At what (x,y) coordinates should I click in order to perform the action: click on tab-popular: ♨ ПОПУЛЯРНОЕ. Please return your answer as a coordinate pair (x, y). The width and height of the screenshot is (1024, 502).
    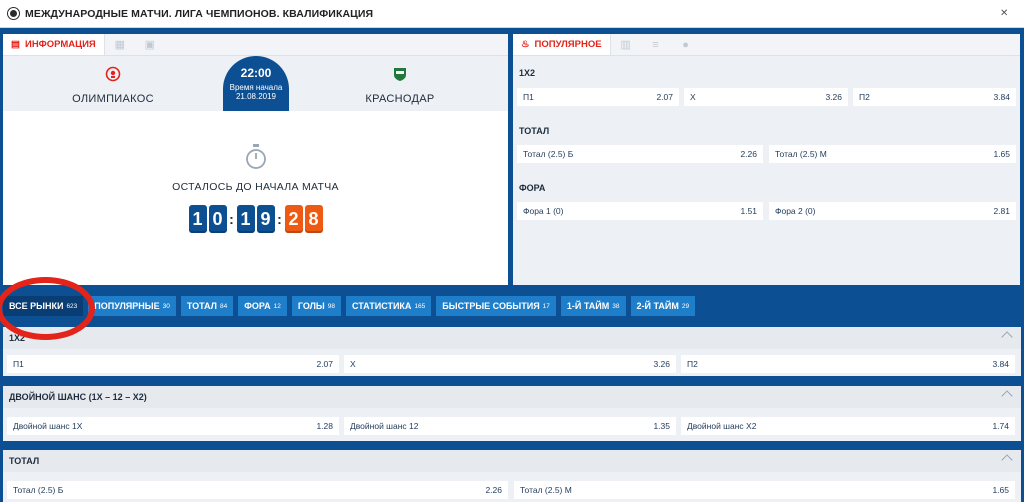
    Looking at the image, I should click on (562, 44).